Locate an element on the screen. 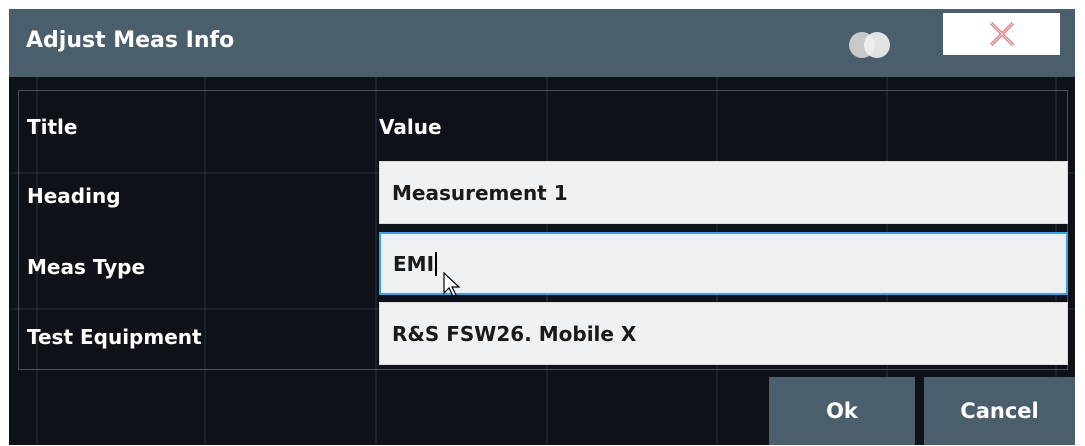 The height and width of the screenshot is (446, 1085). dialog-titlebar: Adjust Meas Info is located at coordinates (542, 43).